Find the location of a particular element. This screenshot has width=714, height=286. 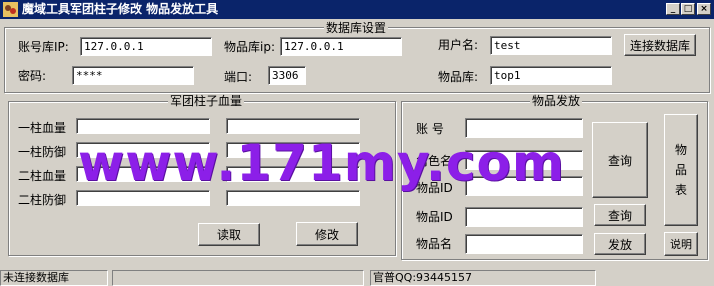

row-label: 一柱血量 is located at coordinates (42, 128).